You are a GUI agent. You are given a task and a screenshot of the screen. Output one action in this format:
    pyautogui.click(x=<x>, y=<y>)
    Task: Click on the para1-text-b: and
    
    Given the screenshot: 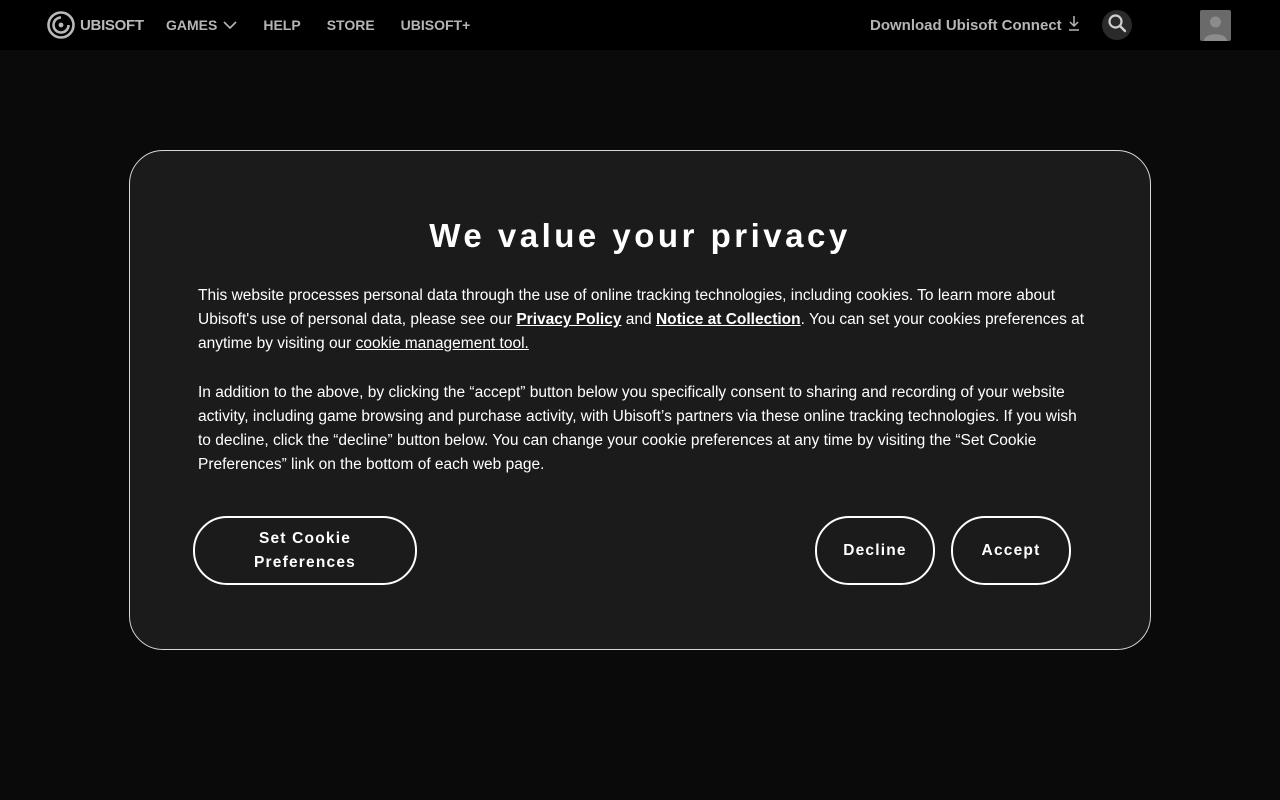 What is the action you would take?
    pyautogui.click(x=638, y=319)
    